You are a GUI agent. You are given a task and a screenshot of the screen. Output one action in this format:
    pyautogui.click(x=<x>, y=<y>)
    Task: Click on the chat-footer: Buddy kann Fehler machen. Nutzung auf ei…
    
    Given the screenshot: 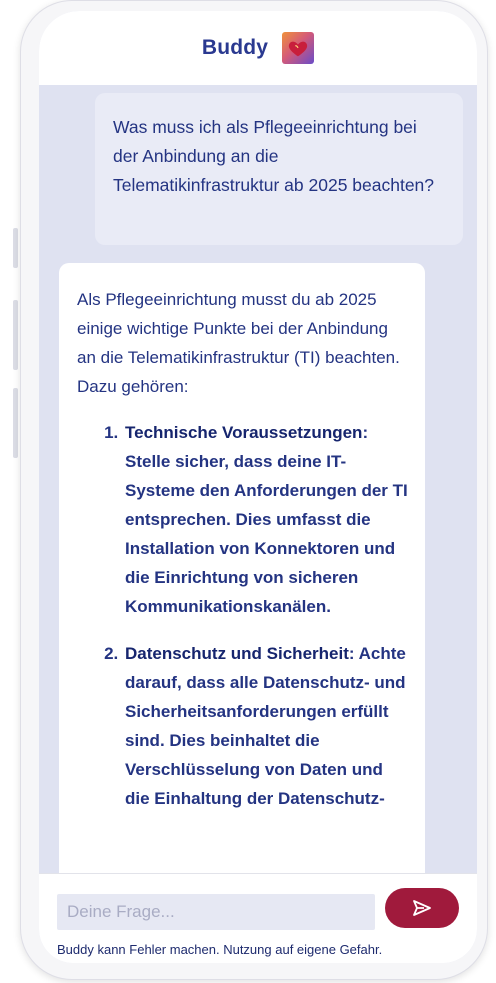 What is the action you would take?
    pyautogui.click(x=258, y=918)
    